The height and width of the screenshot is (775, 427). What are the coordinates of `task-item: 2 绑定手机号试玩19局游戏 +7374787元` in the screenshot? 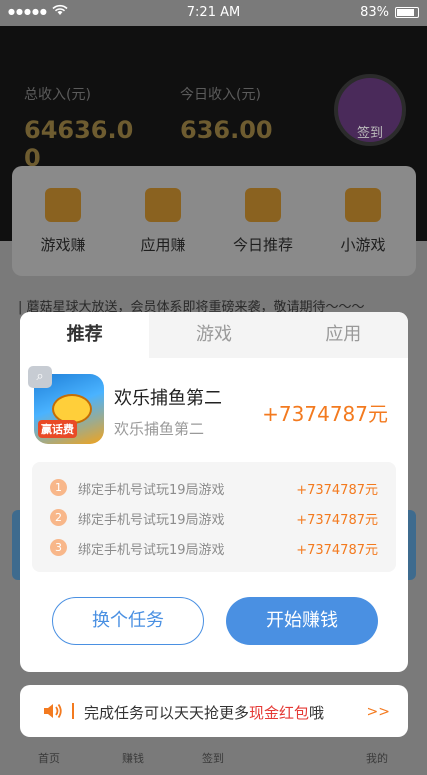 It's located at (214, 517).